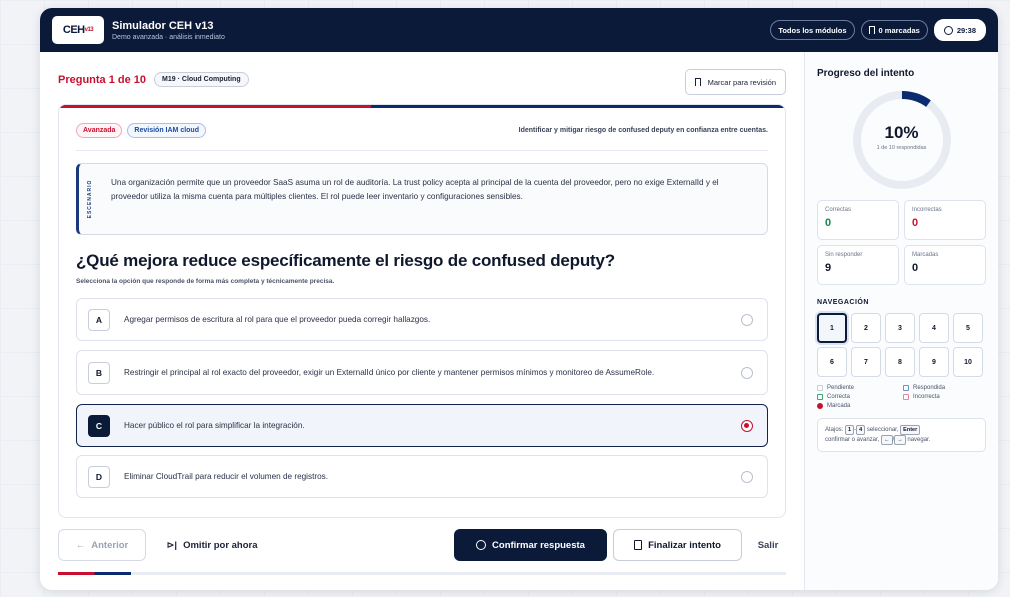 The width and height of the screenshot is (1010, 597). What do you see at coordinates (168, 37) in the screenshot?
I see `app-subtitle: Demo avanzada · análisis inmediato` at bounding box center [168, 37].